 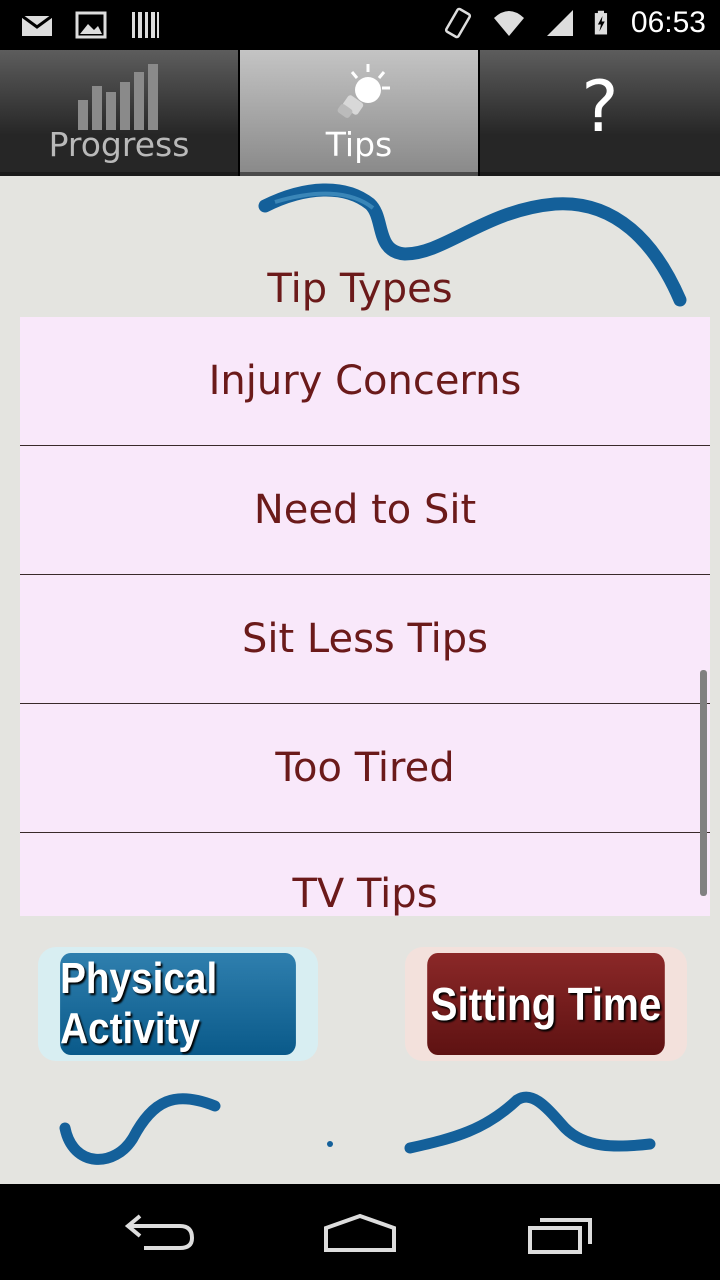 What do you see at coordinates (37, 25) in the screenshot?
I see `mail-icon` at bounding box center [37, 25].